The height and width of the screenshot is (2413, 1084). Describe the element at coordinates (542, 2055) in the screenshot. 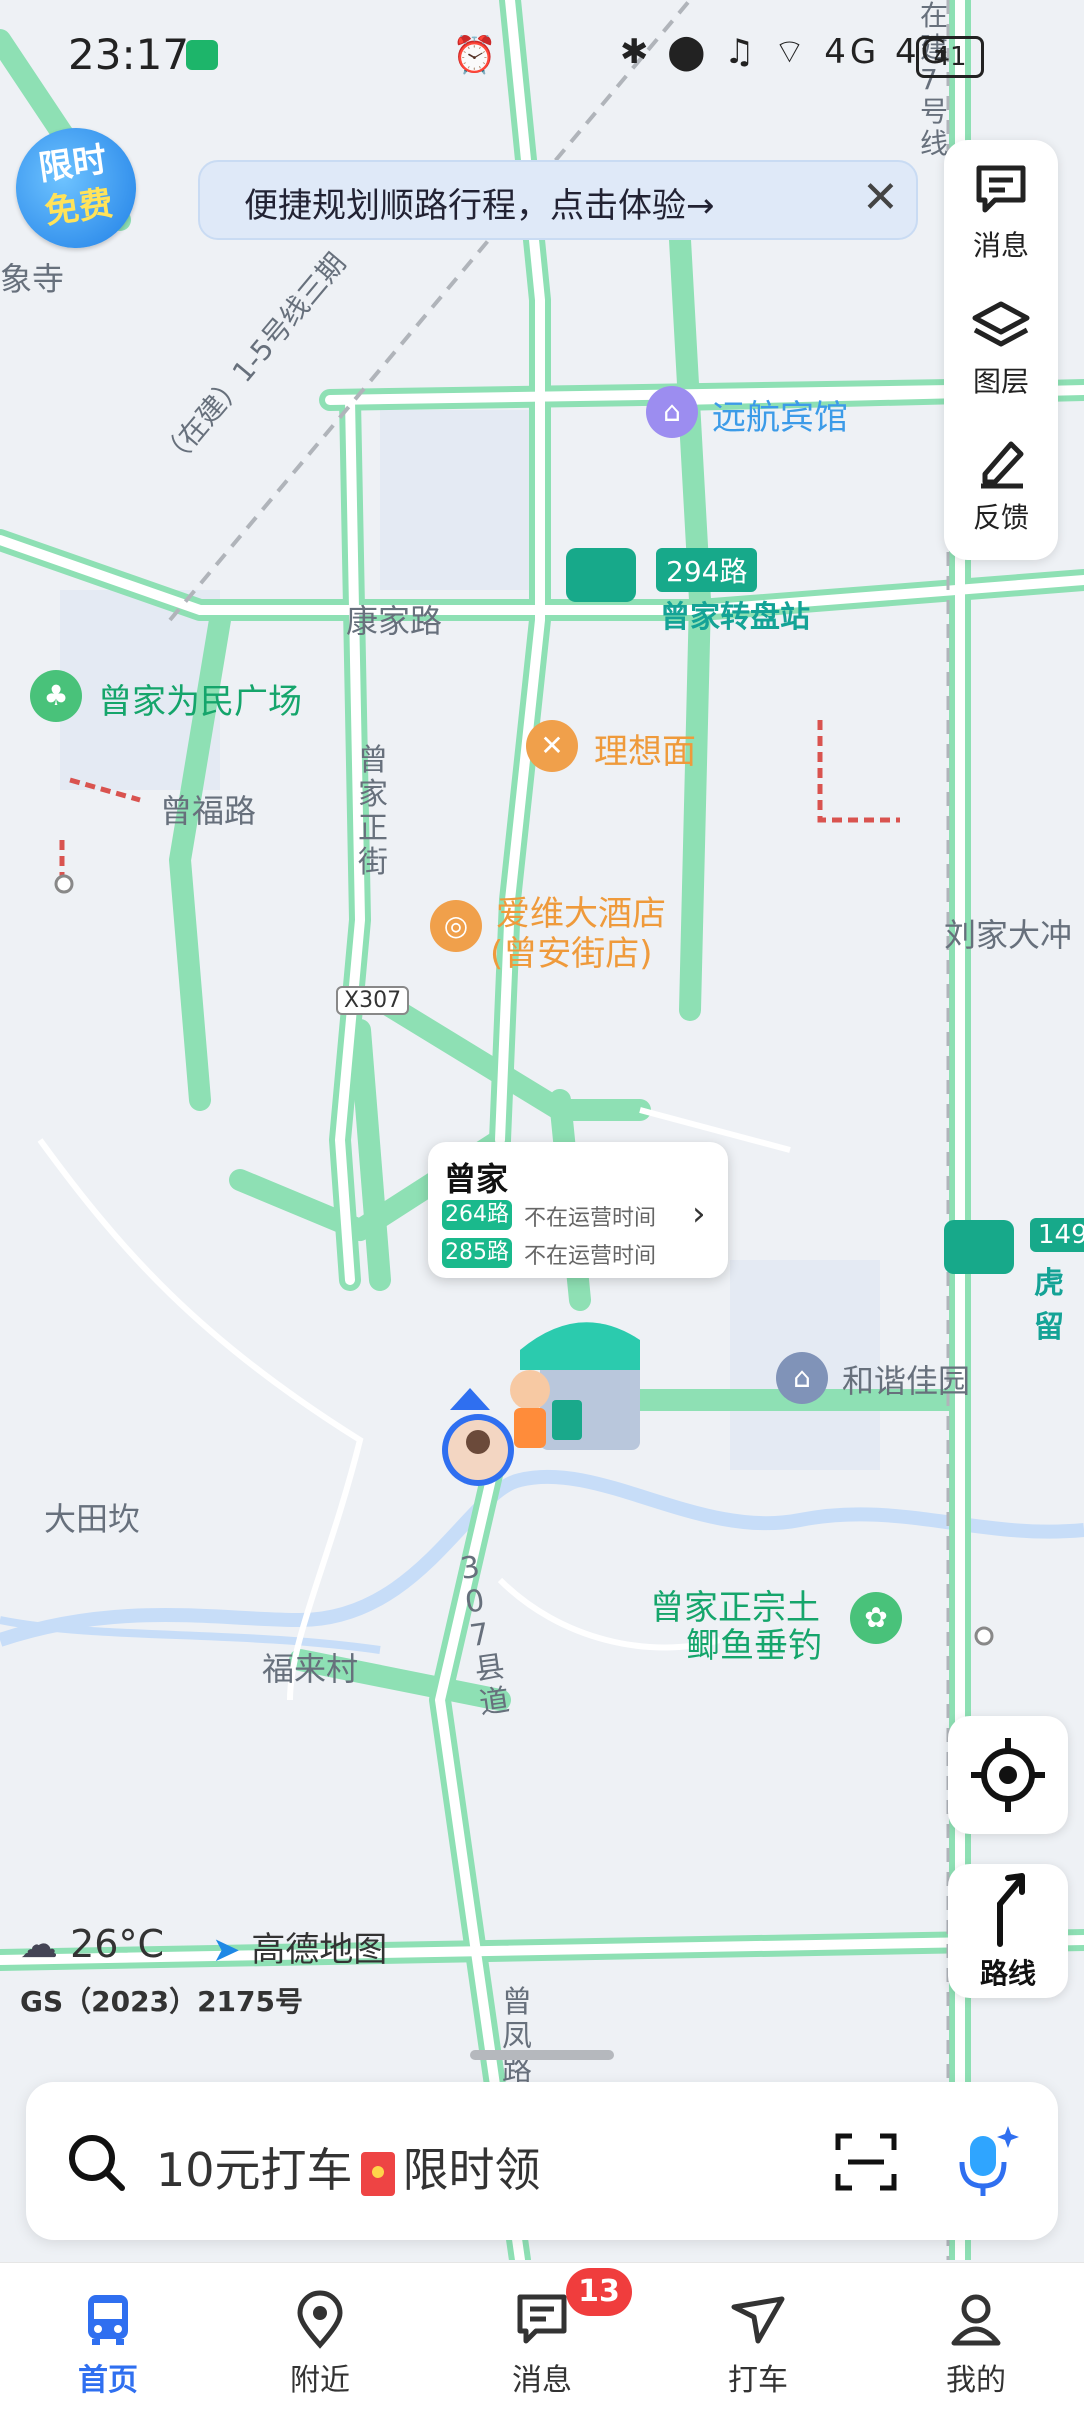

I see `drag-handle` at that location.